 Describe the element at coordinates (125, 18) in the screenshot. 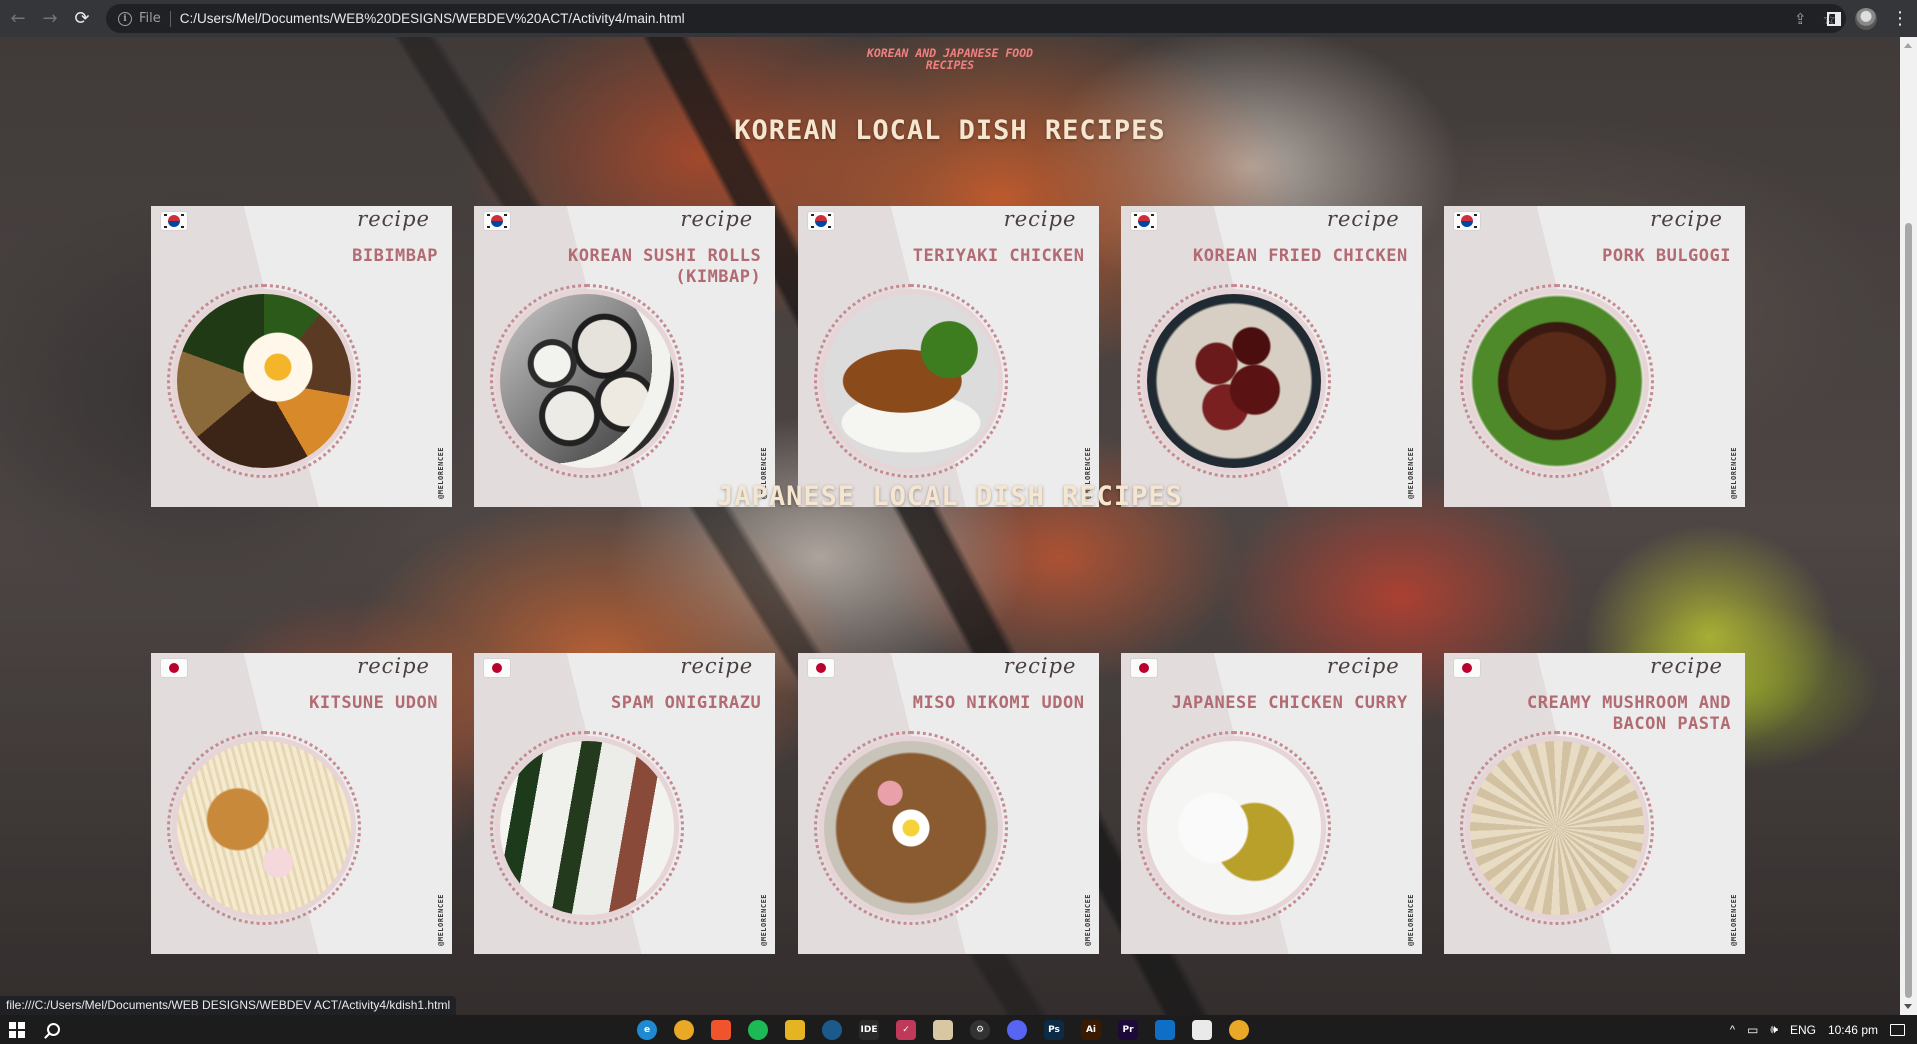

I see `info-icon: i` at that location.